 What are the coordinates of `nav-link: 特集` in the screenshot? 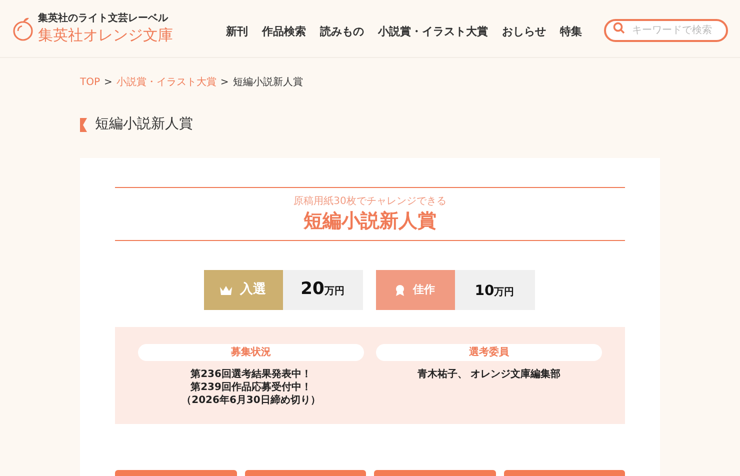 It's located at (571, 32).